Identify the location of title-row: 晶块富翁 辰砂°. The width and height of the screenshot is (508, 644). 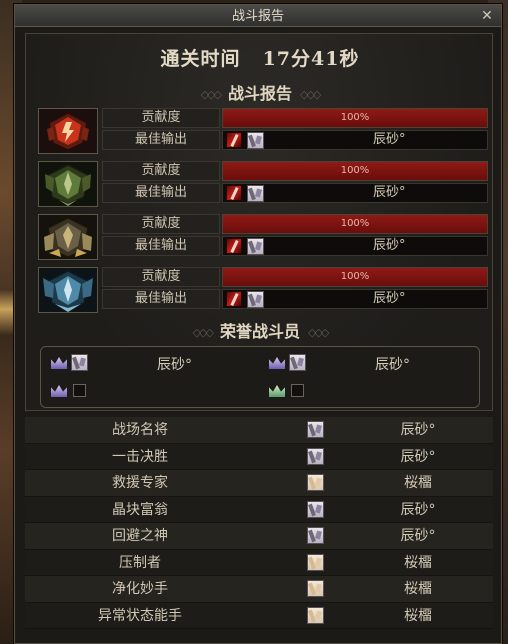
(259, 509).